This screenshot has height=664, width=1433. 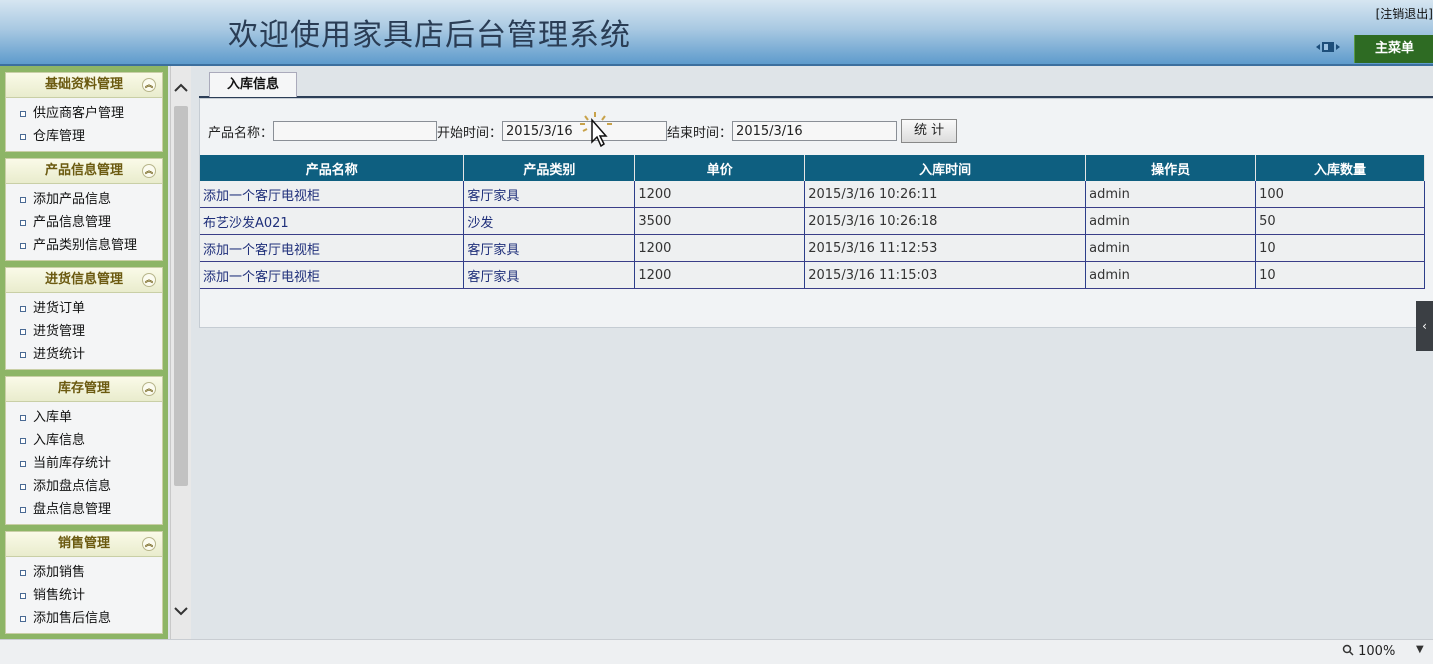 What do you see at coordinates (470, 133) in the screenshot?
I see `start-time-label: 开始时间：` at bounding box center [470, 133].